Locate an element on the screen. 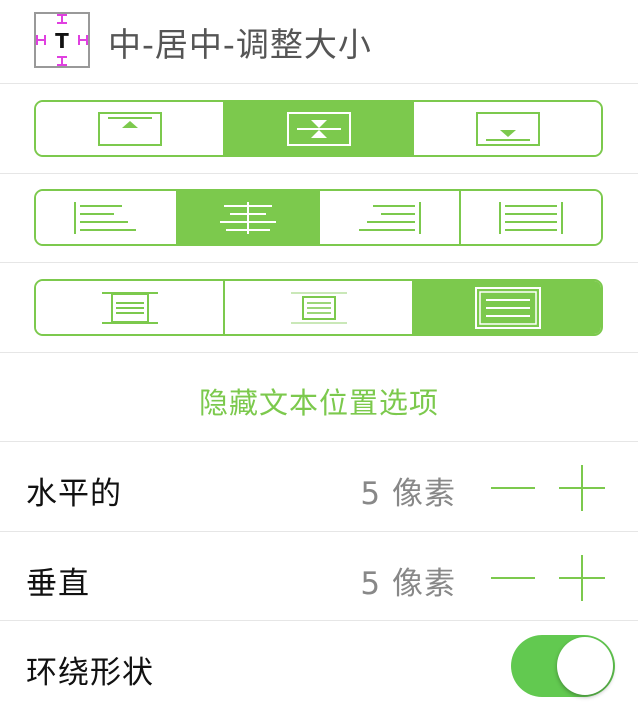  segment-fit-shrink is located at coordinates (319, 307).